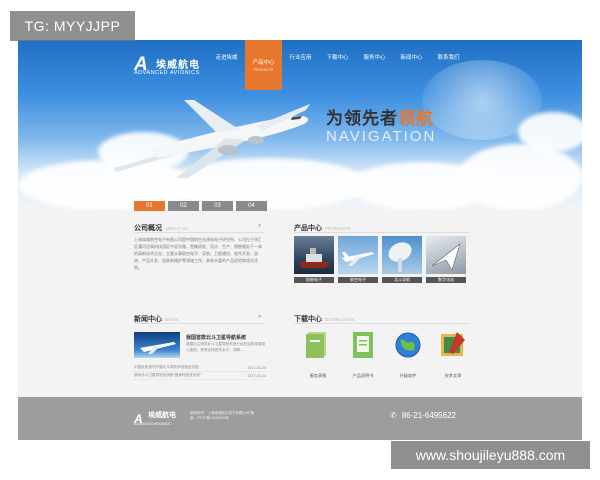  I want to click on about-title-en: ABOUT US, so click(176, 228).